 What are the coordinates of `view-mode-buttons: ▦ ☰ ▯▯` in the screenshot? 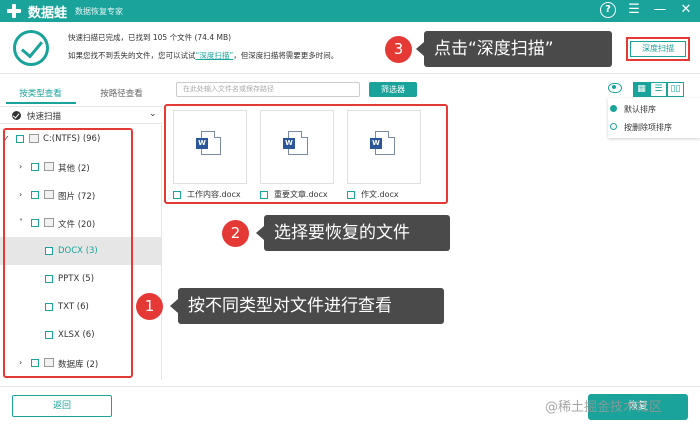 It's located at (658, 89).